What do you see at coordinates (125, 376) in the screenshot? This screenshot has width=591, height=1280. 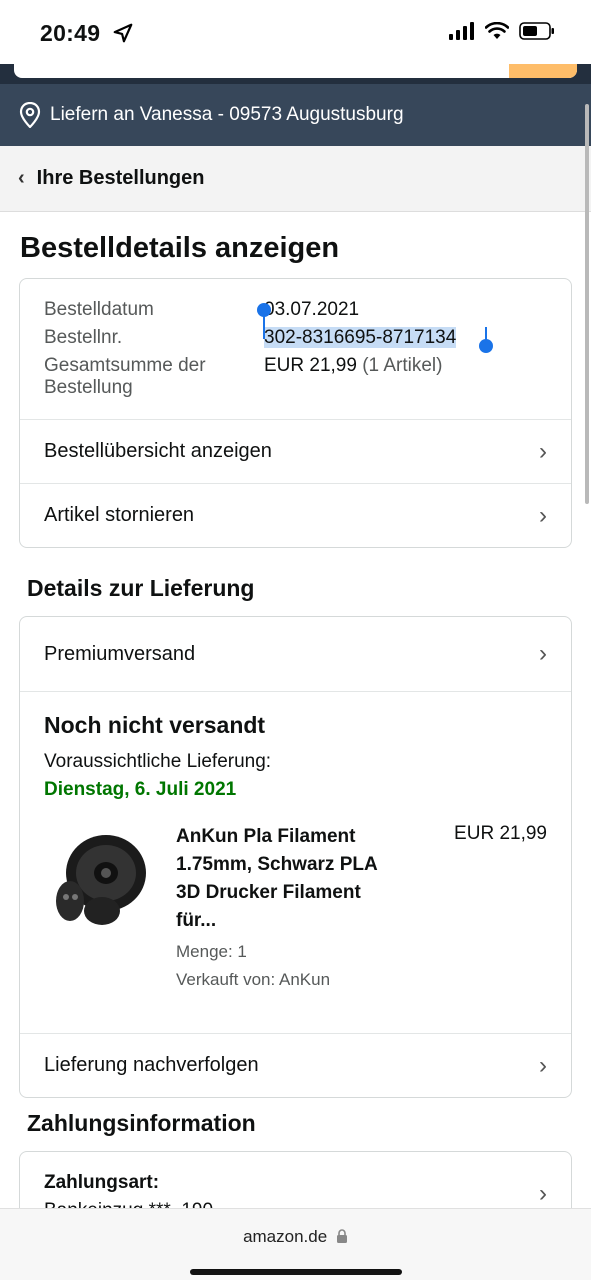 I see `order-total-label: Gesamtsumme der Bestellung` at bounding box center [125, 376].